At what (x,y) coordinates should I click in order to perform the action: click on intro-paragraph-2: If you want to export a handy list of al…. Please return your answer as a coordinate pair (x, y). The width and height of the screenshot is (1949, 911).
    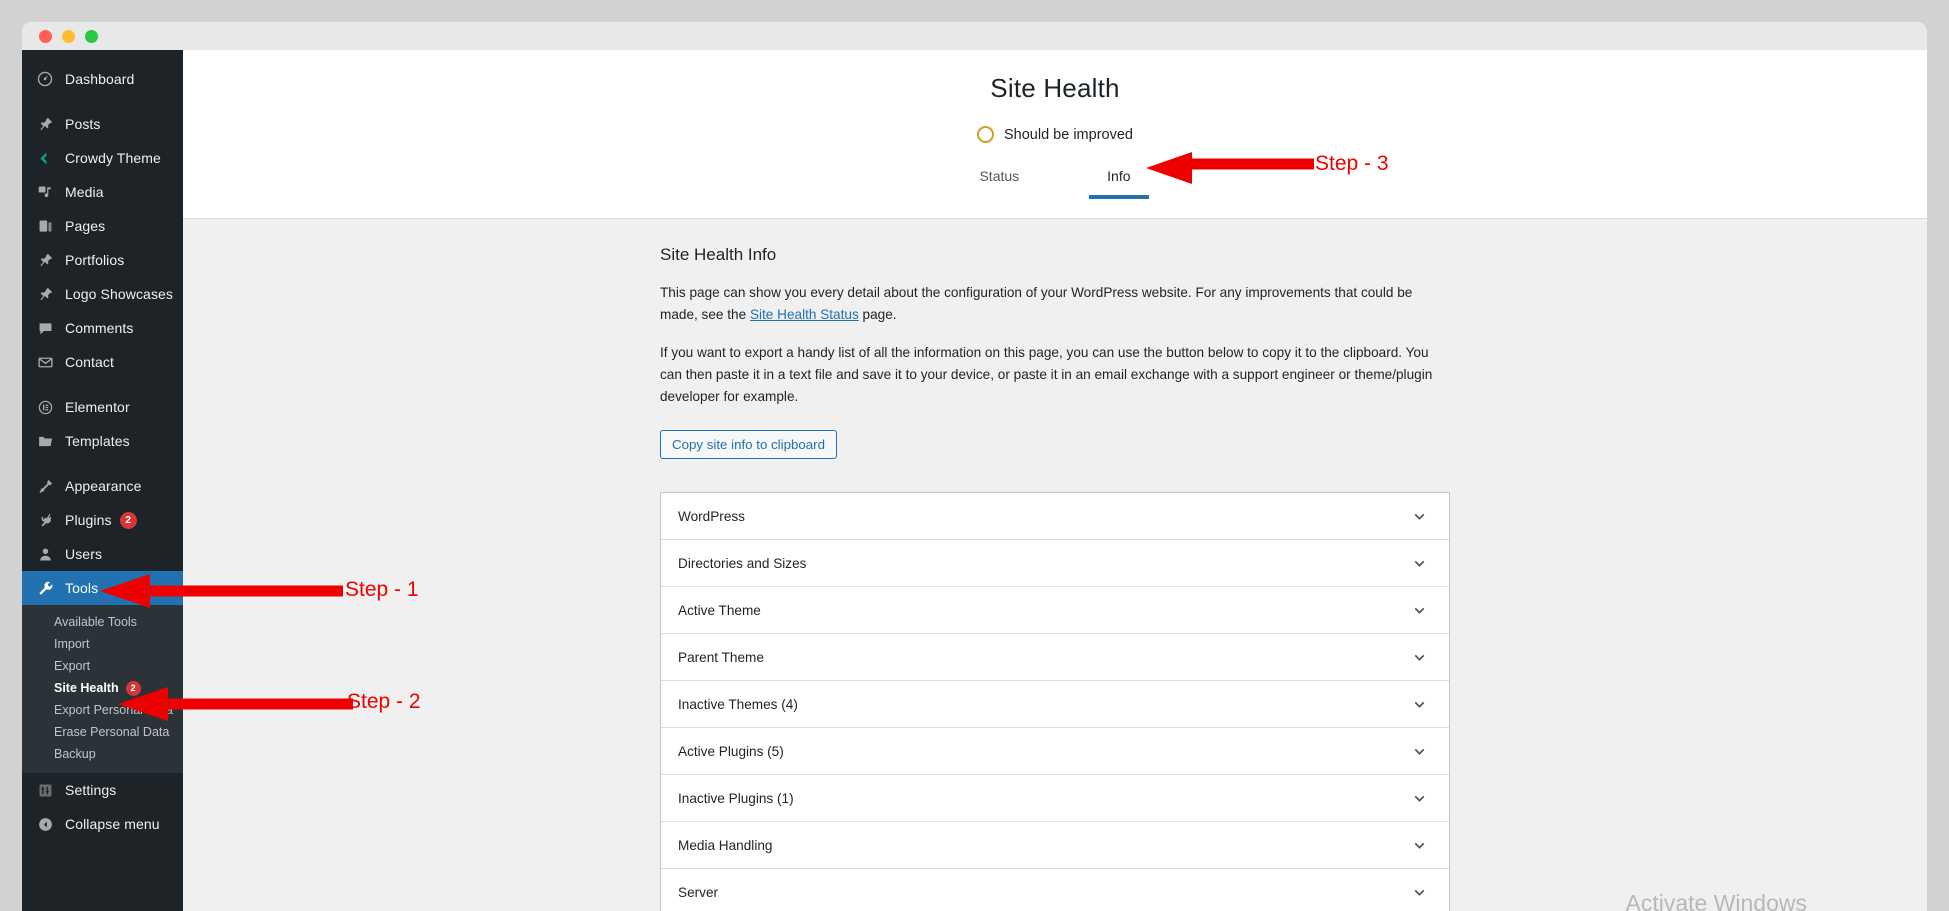
    Looking at the image, I should click on (1046, 375).